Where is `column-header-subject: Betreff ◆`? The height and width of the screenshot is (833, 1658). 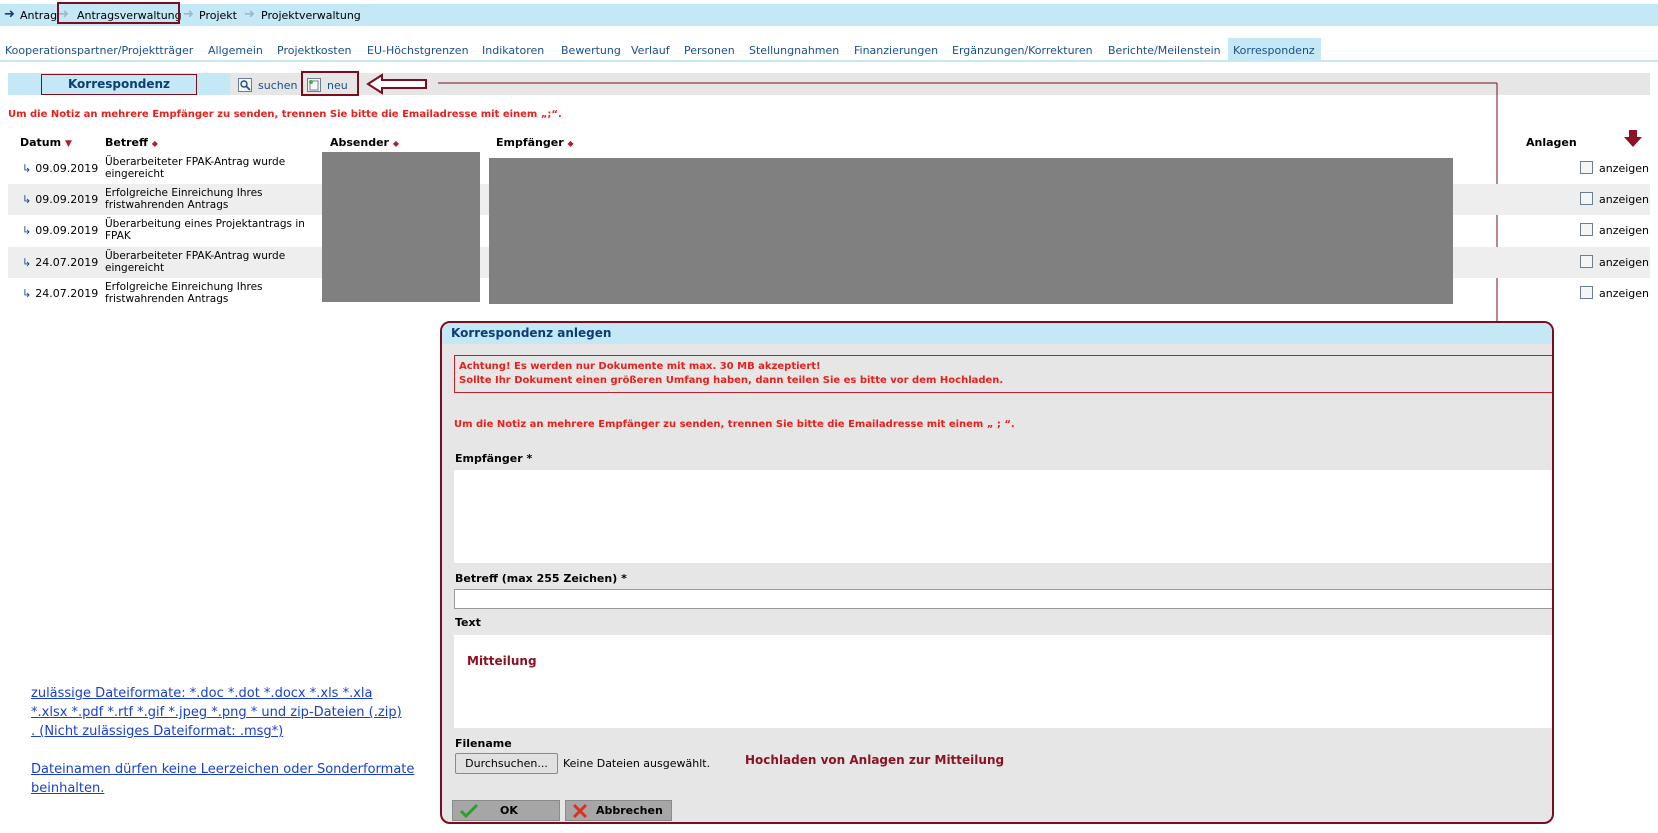
column-header-subject: Betreff ◆ is located at coordinates (131, 142).